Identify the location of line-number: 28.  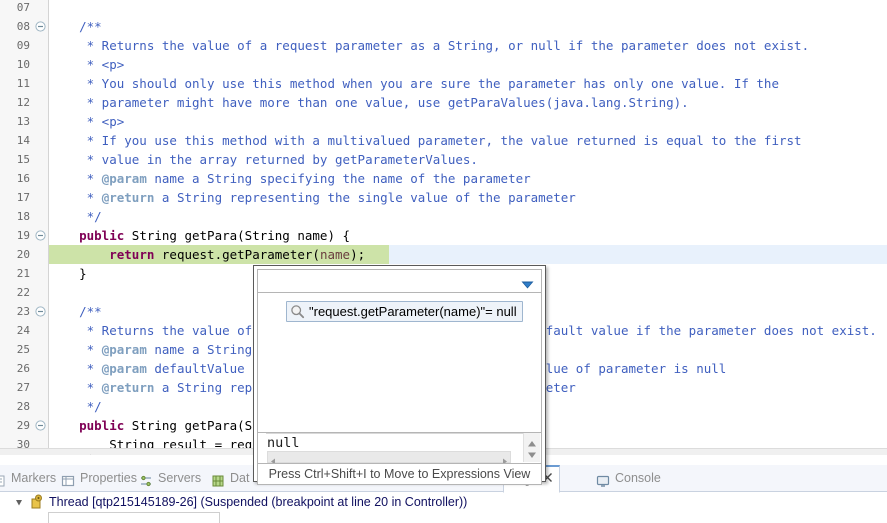
(23, 406).